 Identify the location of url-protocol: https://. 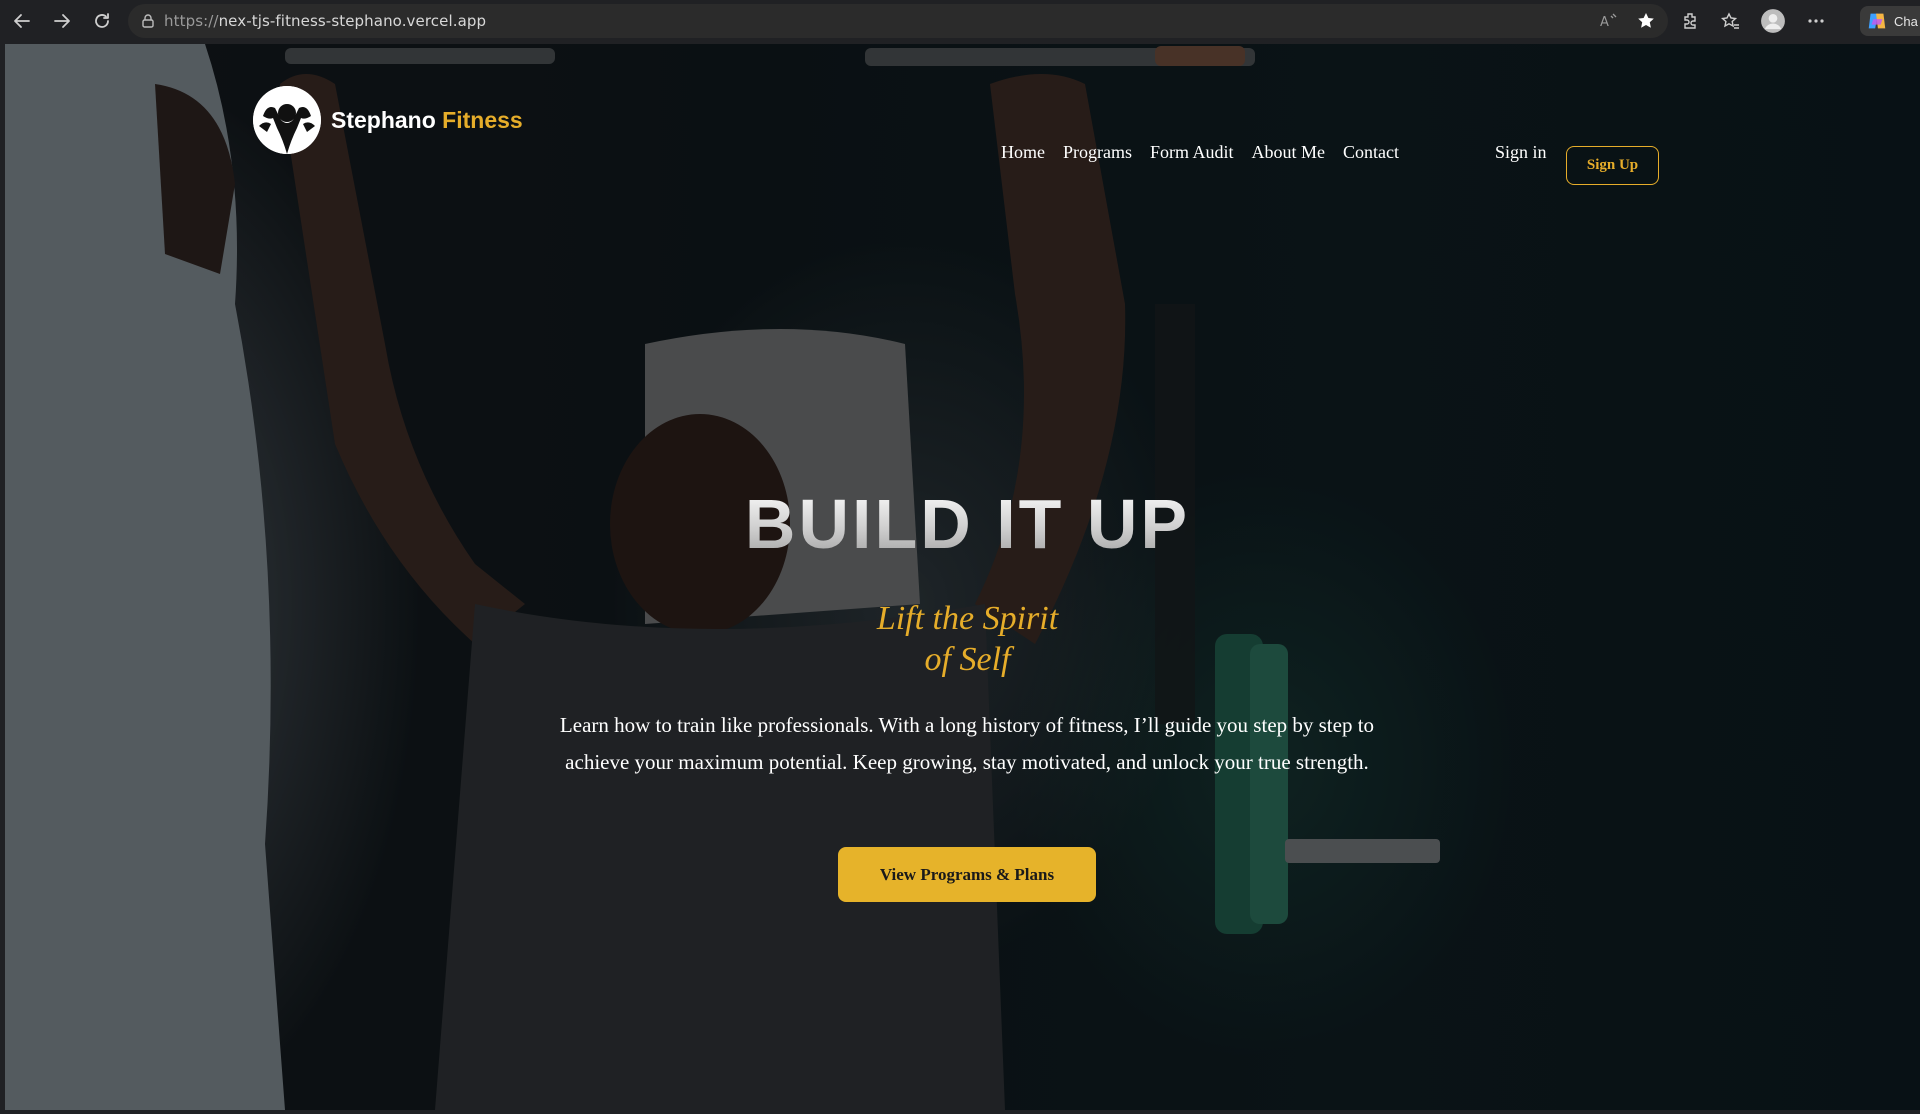
(191, 21).